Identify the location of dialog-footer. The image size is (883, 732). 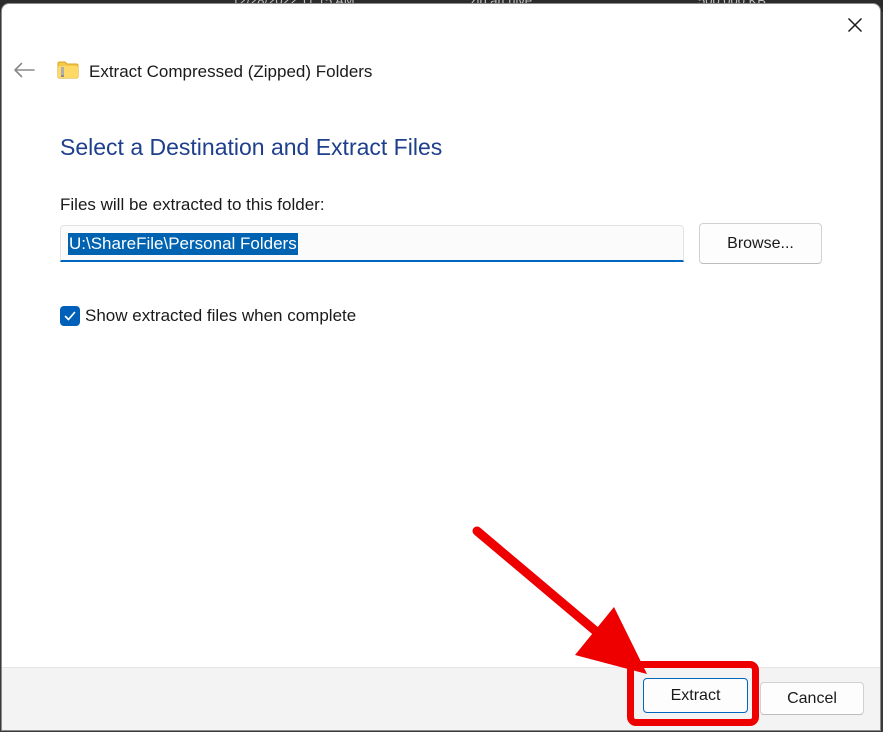
(441, 698).